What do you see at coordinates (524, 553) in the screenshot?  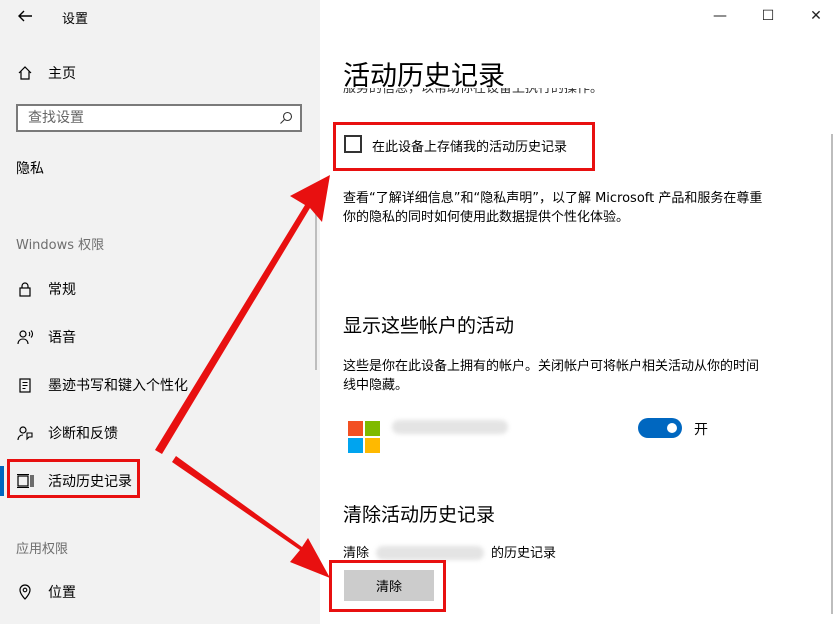 I see `clear-text-suffix: 的历史记录` at bounding box center [524, 553].